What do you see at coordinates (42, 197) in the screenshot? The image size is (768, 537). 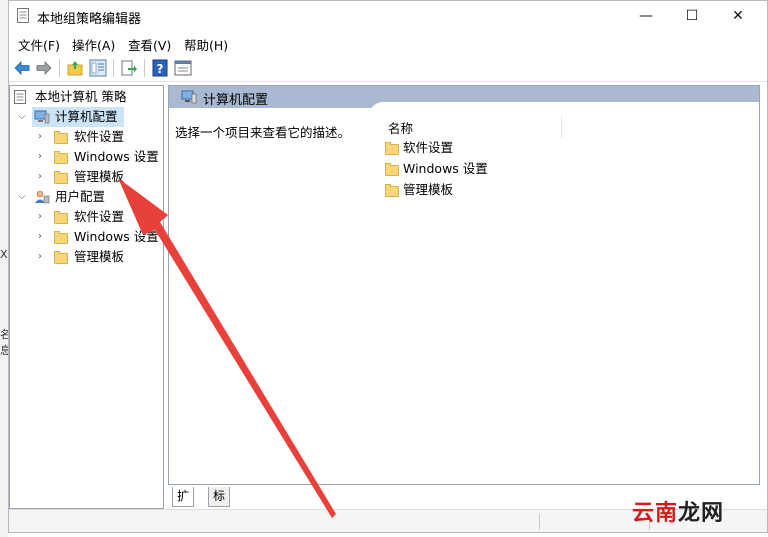 I see `user-icon` at bounding box center [42, 197].